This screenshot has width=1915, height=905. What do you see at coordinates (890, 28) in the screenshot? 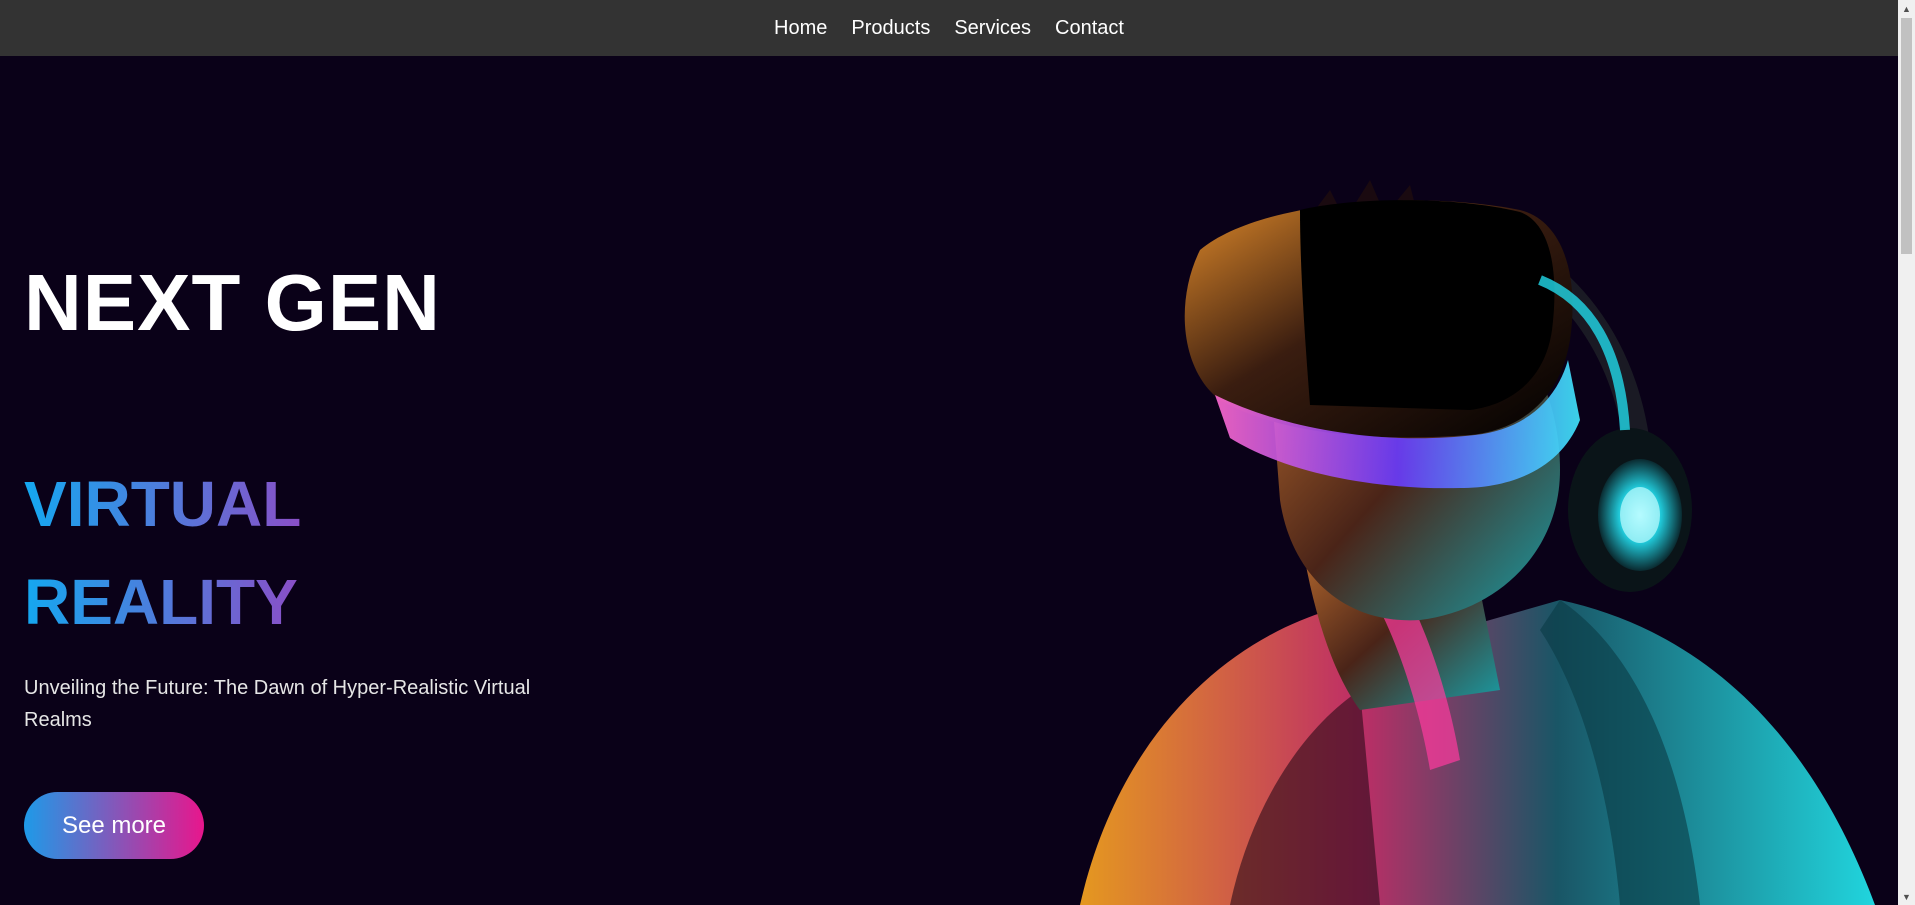
I see `nav-link-products: Products` at bounding box center [890, 28].